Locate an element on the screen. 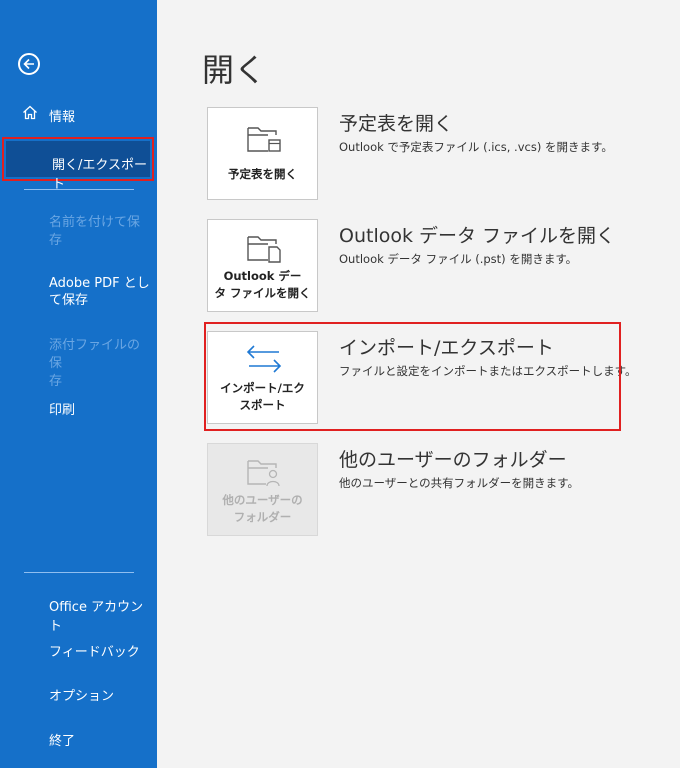 The height and width of the screenshot is (768, 680). home-icon is located at coordinates (30, 112).